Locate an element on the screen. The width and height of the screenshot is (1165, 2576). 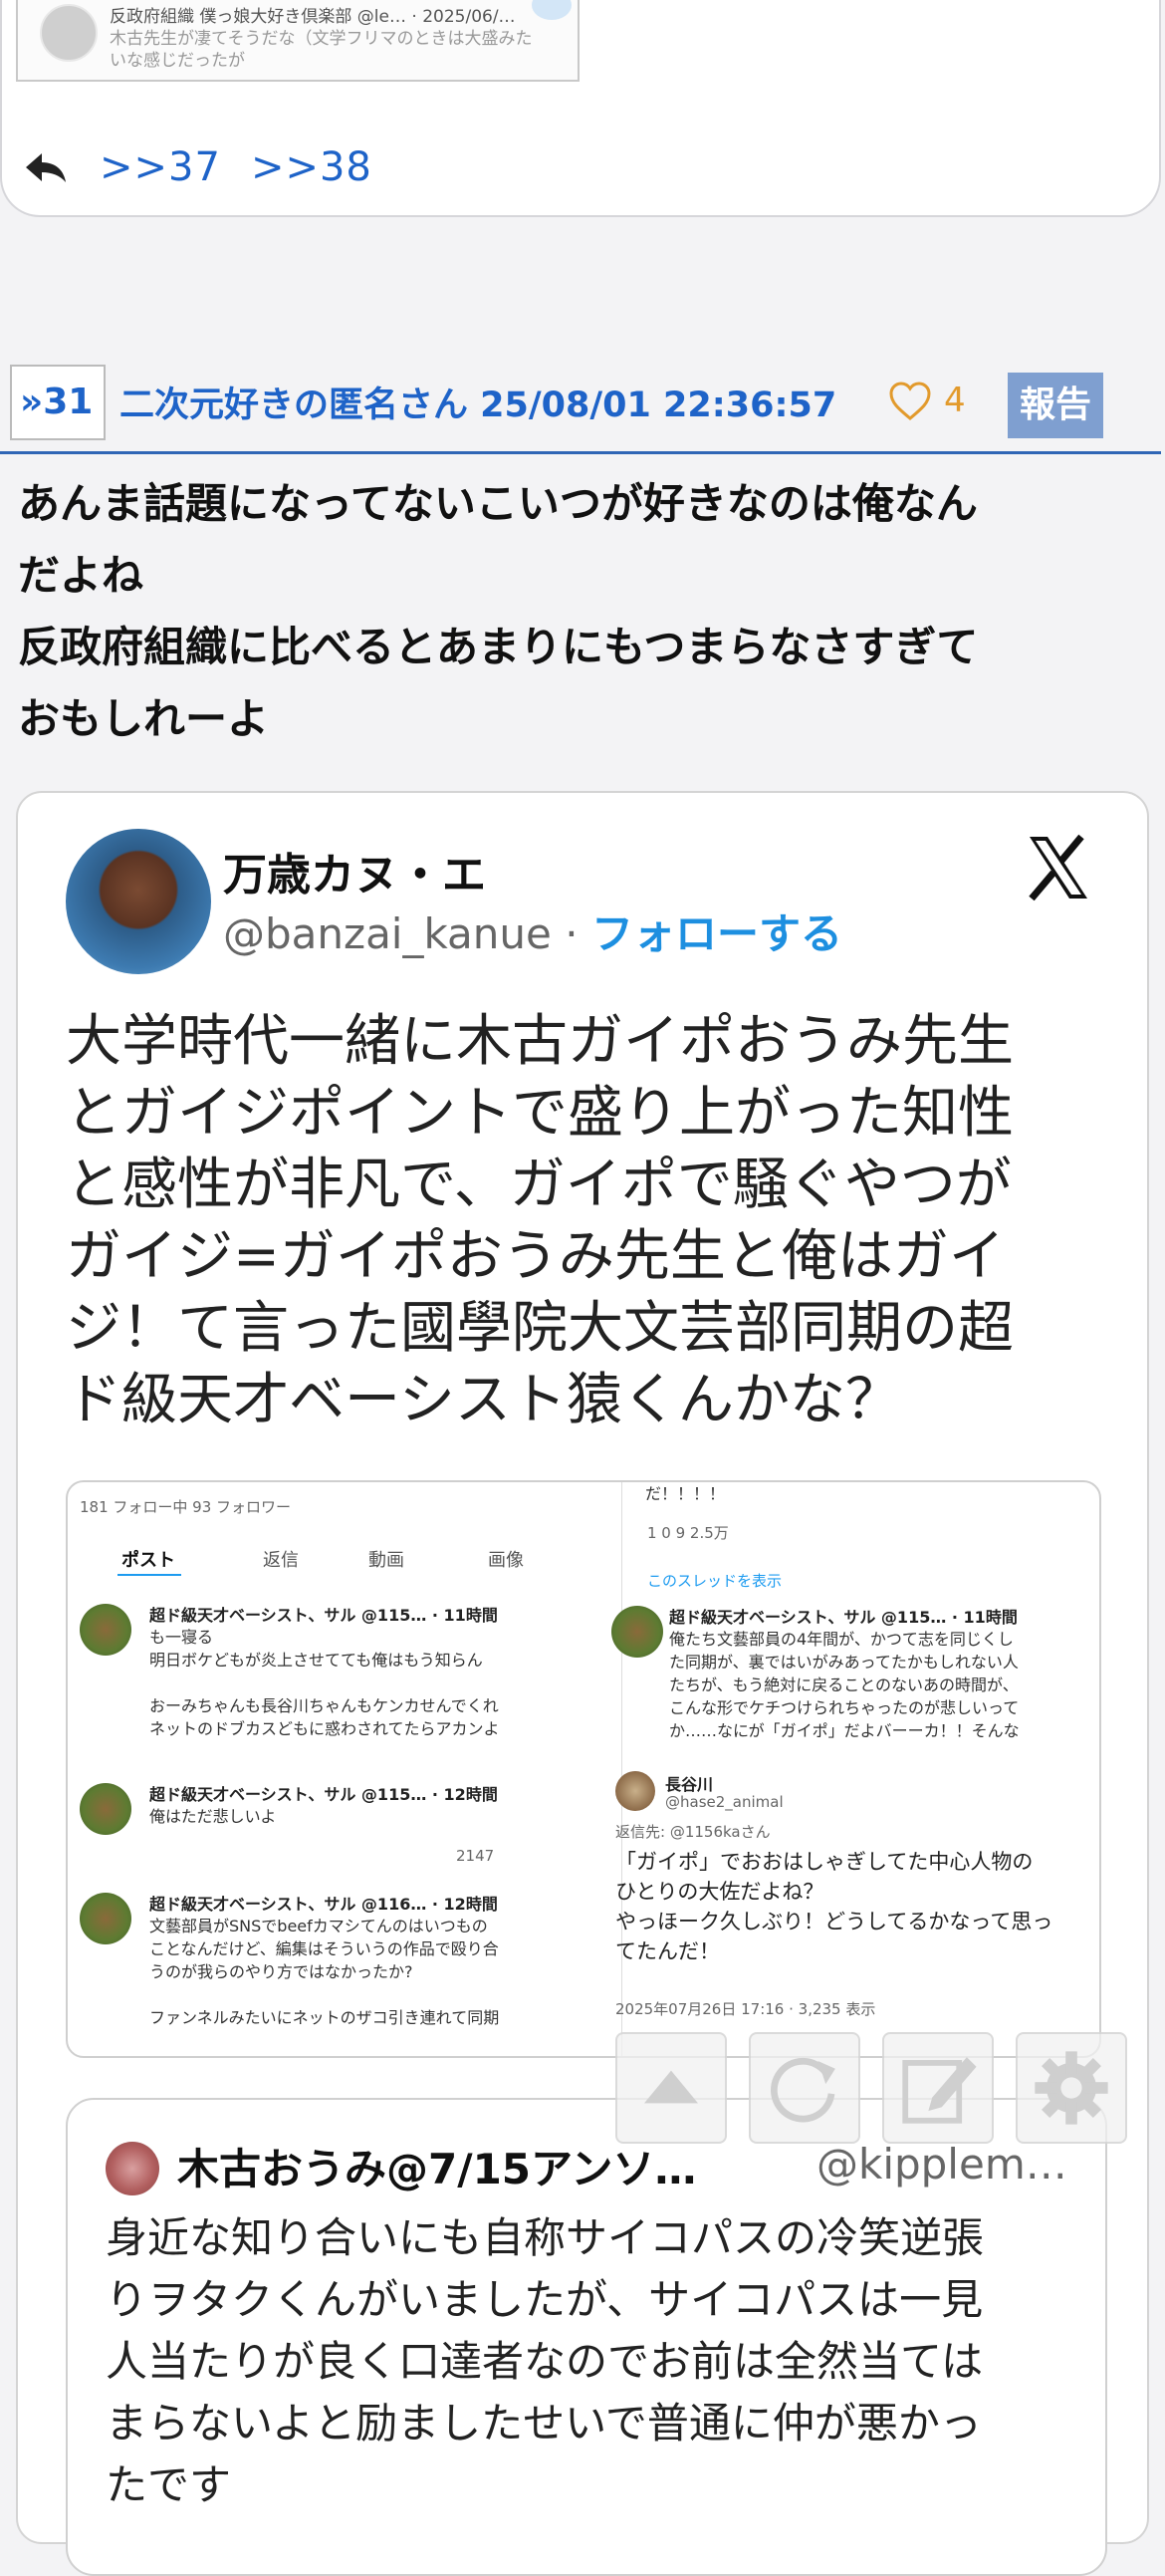
triangle-up-icon is located at coordinates (671, 2087).